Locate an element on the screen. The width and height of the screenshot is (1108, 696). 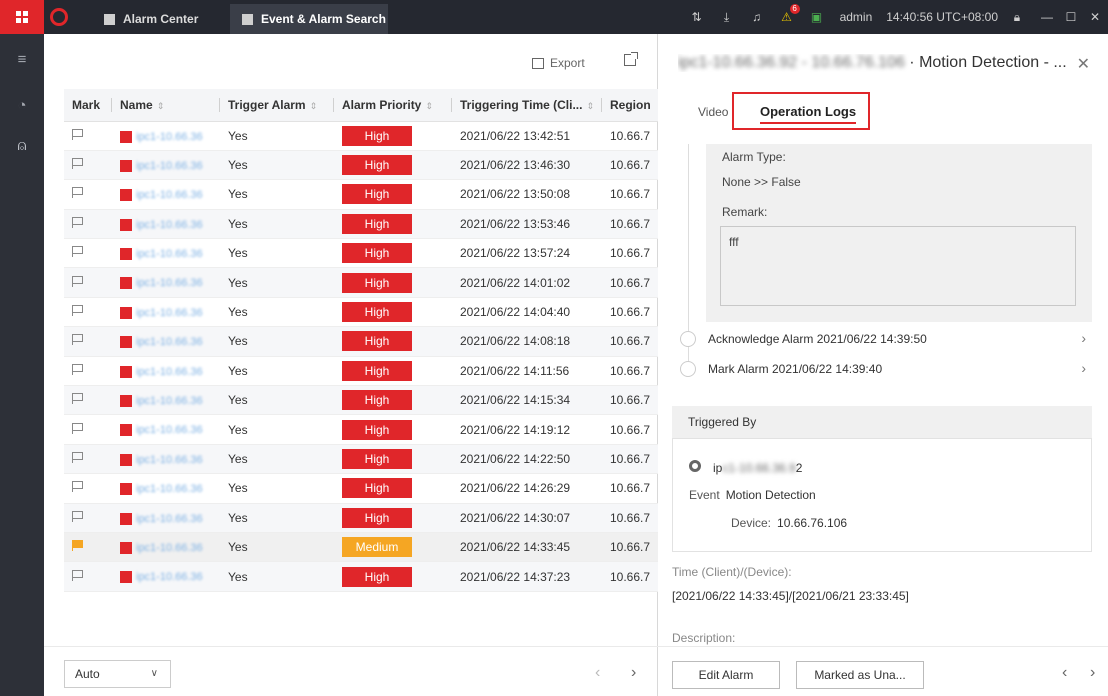
priority-badge: High is located at coordinates (377, 517).